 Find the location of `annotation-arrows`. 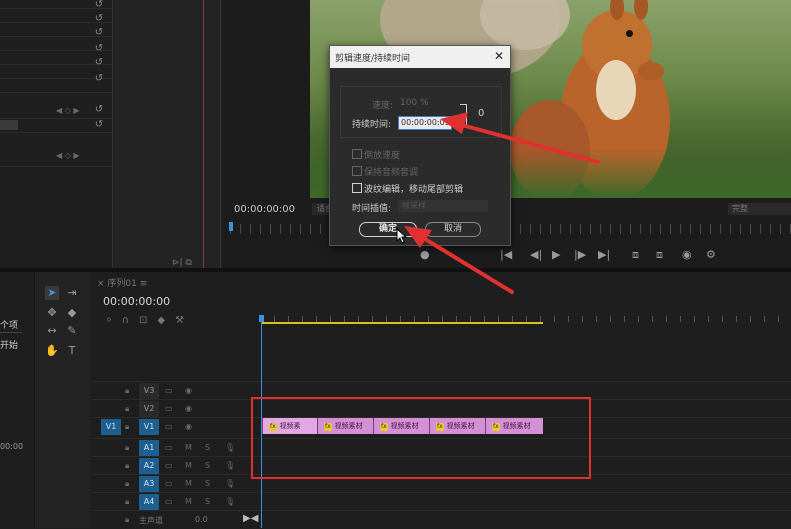

annotation-arrows is located at coordinates (502, 203).